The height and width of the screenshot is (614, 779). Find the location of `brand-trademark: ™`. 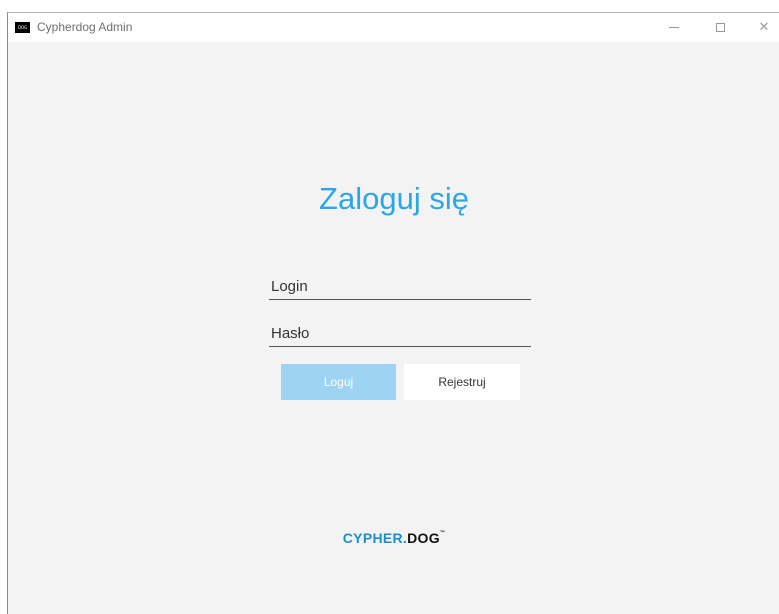

brand-trademark: ™ is located at coordinates (442, 533).